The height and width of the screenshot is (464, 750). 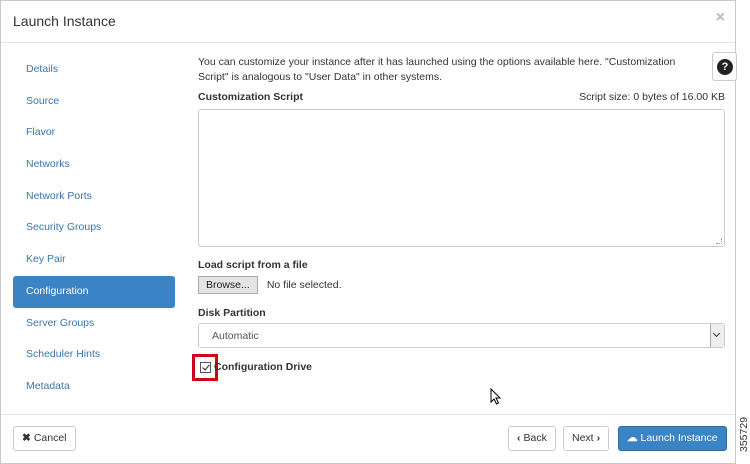 I want to click on sidebar-item-key-pair: Key Pair, so click(x=94, y=260).